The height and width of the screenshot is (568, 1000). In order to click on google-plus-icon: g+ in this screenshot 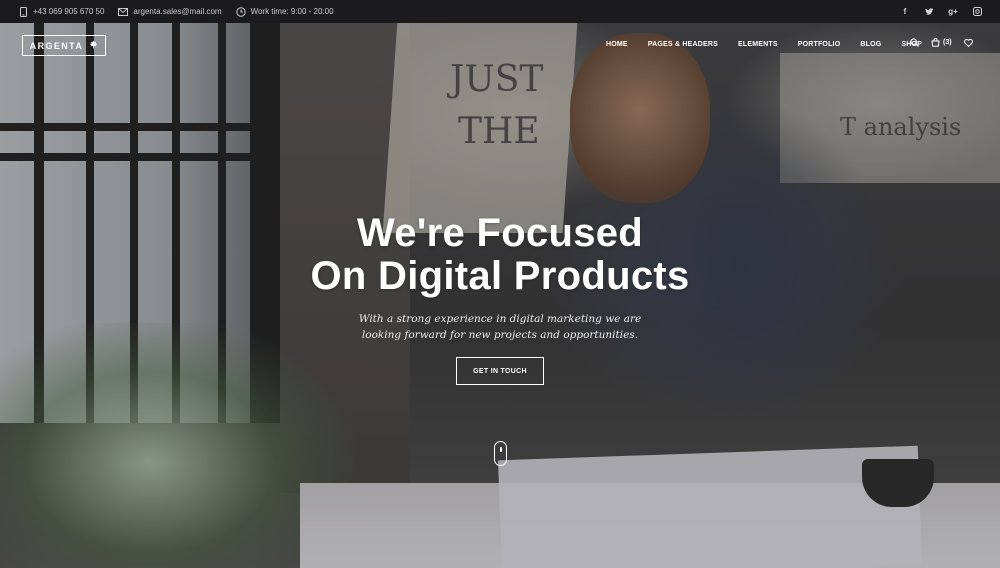, I will do `click(953, 11)`.